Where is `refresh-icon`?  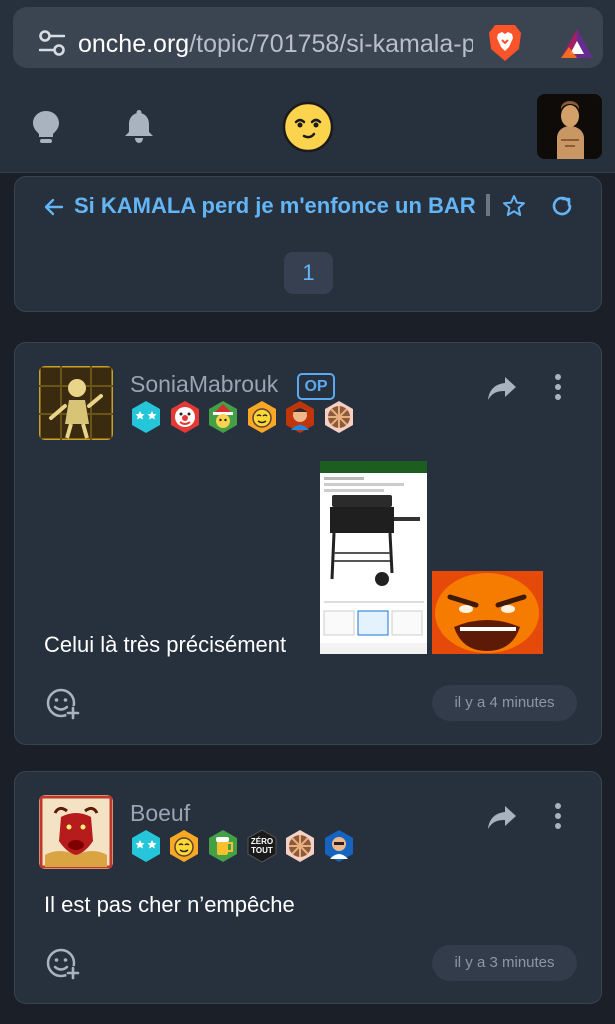
refresh-icon is located at coordinates (562, 206).